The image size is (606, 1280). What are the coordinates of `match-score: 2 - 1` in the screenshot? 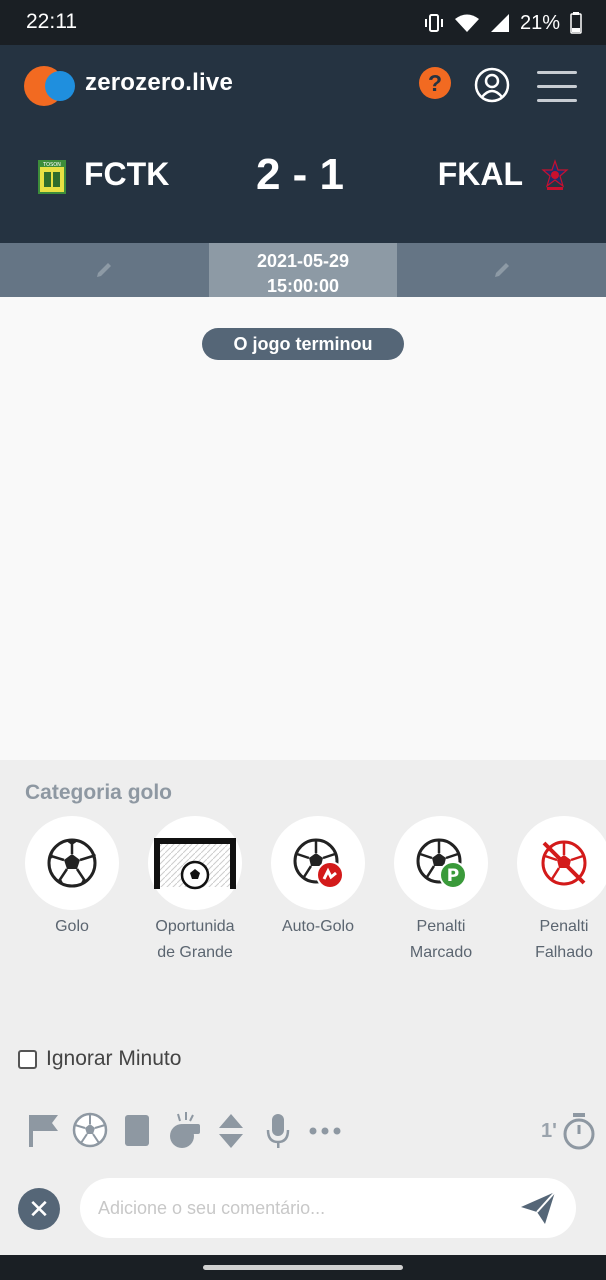 It's located at (300, 174).